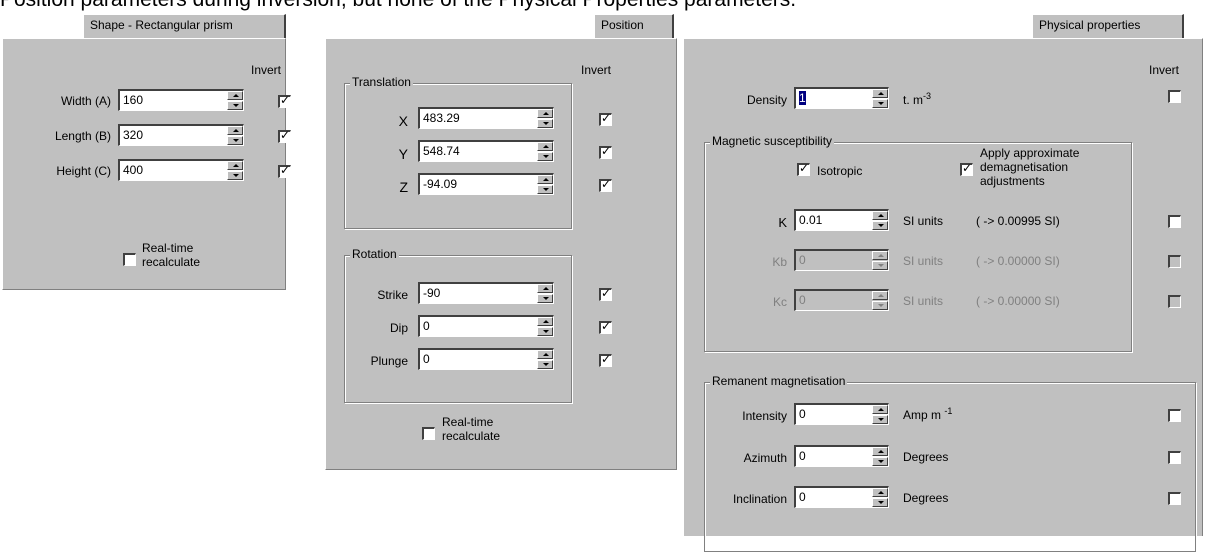 The height and width of the screenshot is (552, 1211). I want to click on kc-input: 0, so click(841, 300).